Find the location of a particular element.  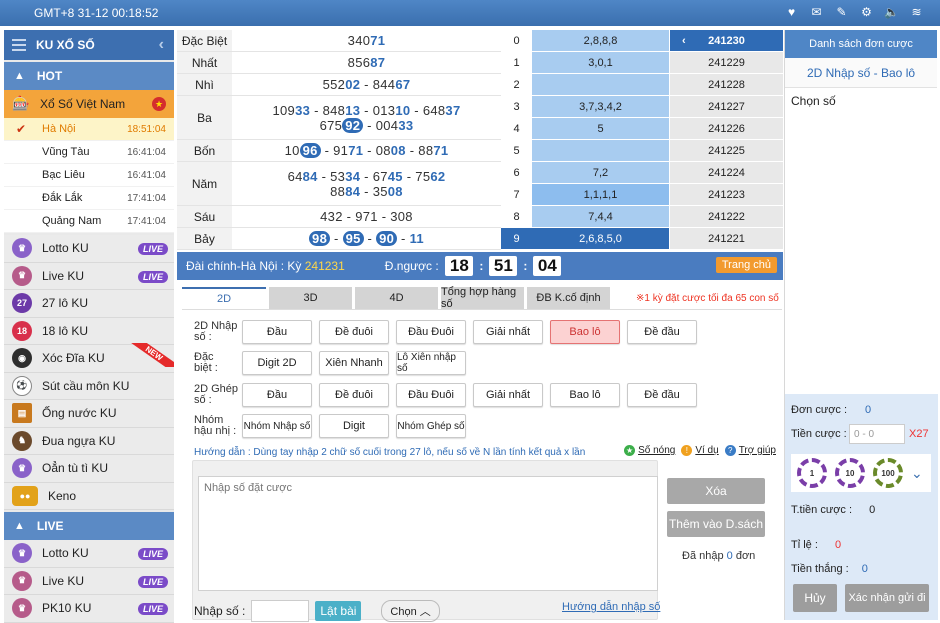

sidebar-item-27-lo: 27 27 lô KU is located at coordinates (89, 304).